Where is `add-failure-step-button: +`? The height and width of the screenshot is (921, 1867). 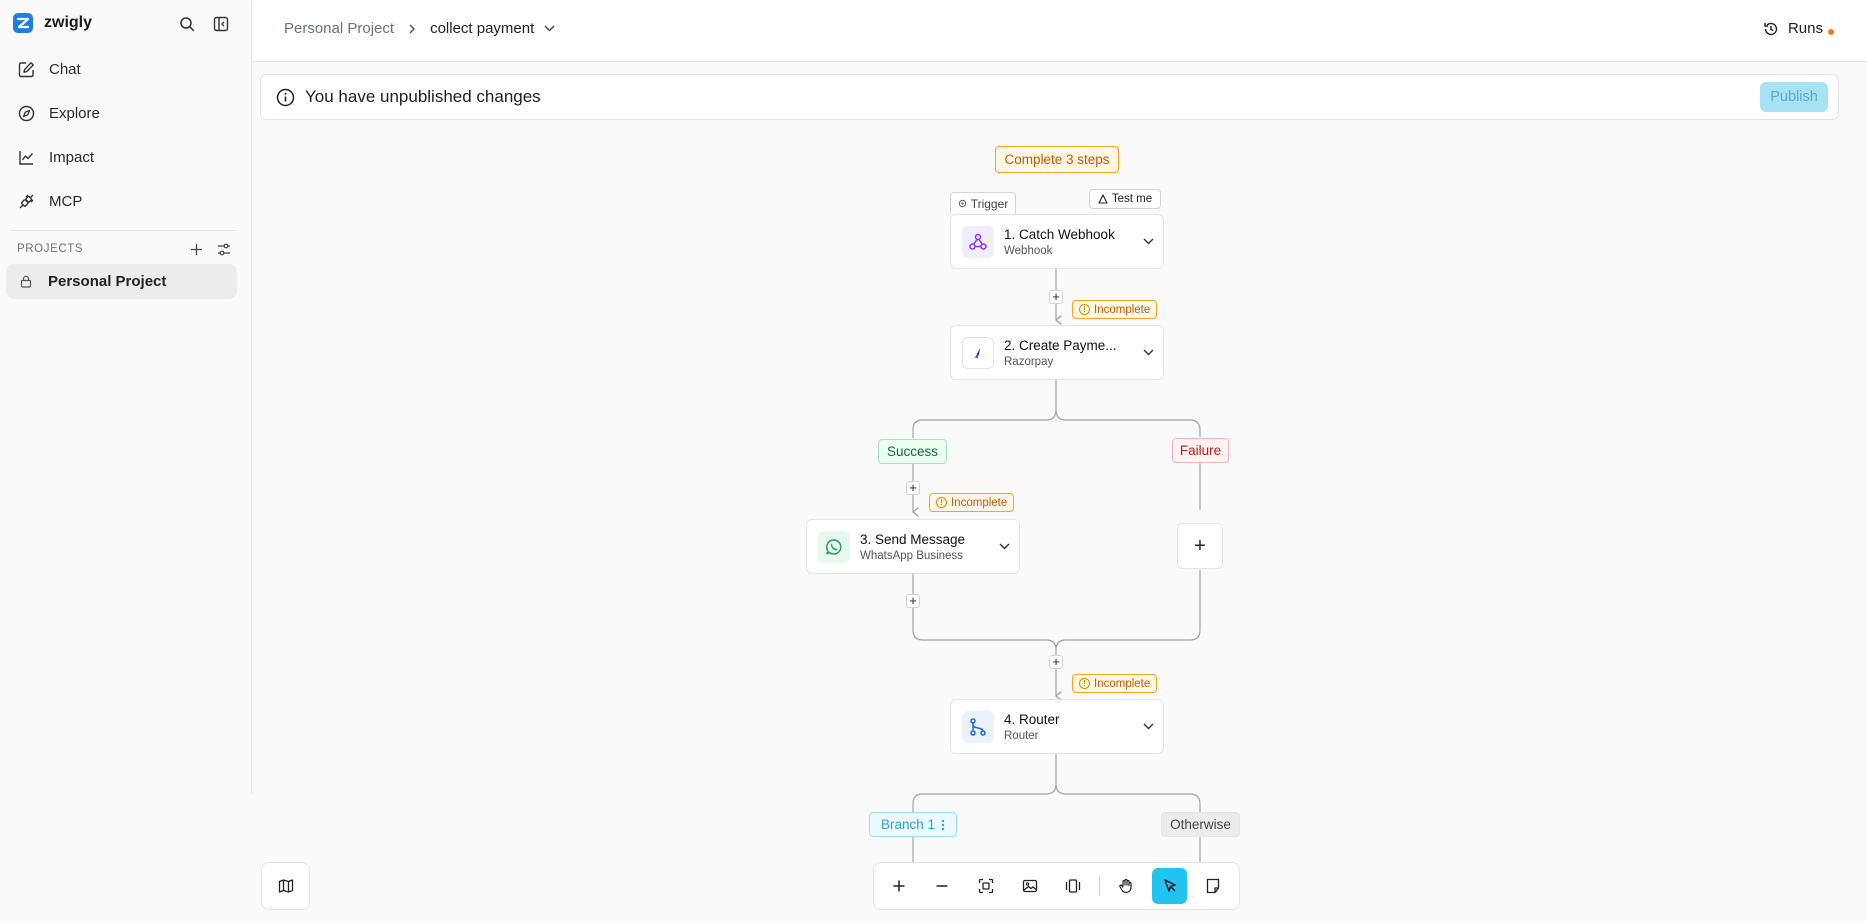 add-failure-step-button: + is located at coordinates (1200, 546).